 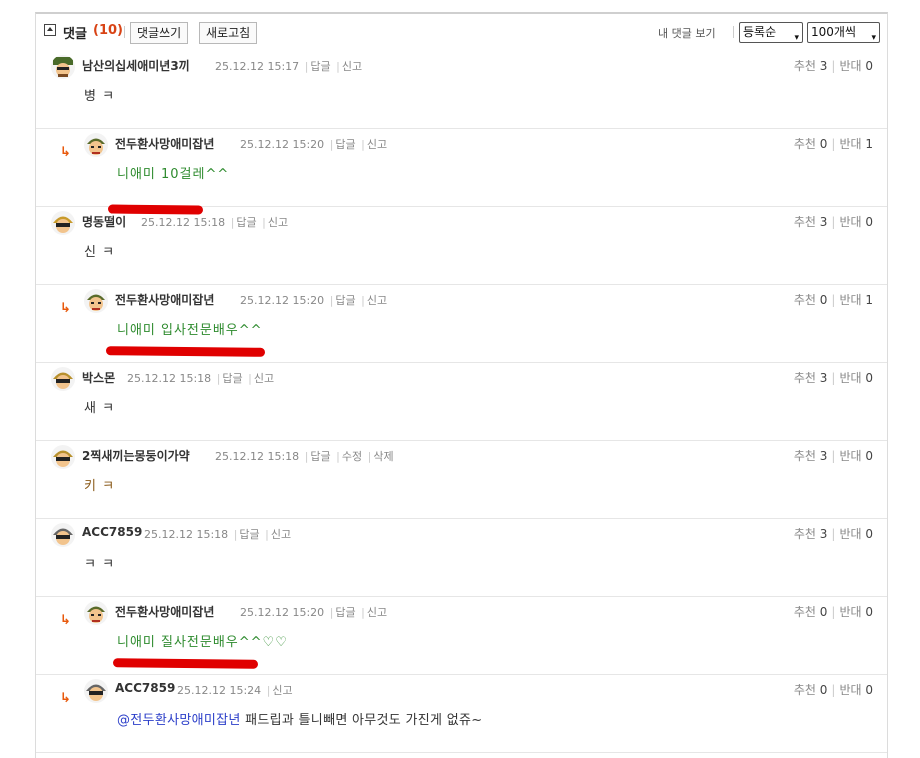 What do you see at coordinates (383, 456) in the screenshot?
I see `delete-link: 삭제` at bounding box center [383, 456].